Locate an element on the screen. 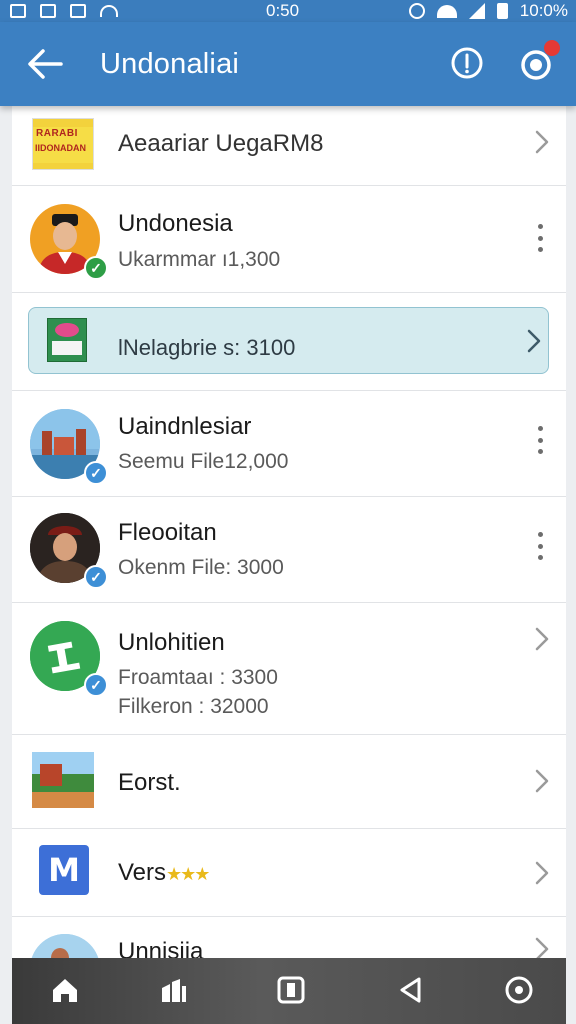 The height and width of the screenshot is (1024, 576). avatar is located at coordinates (65, 946).